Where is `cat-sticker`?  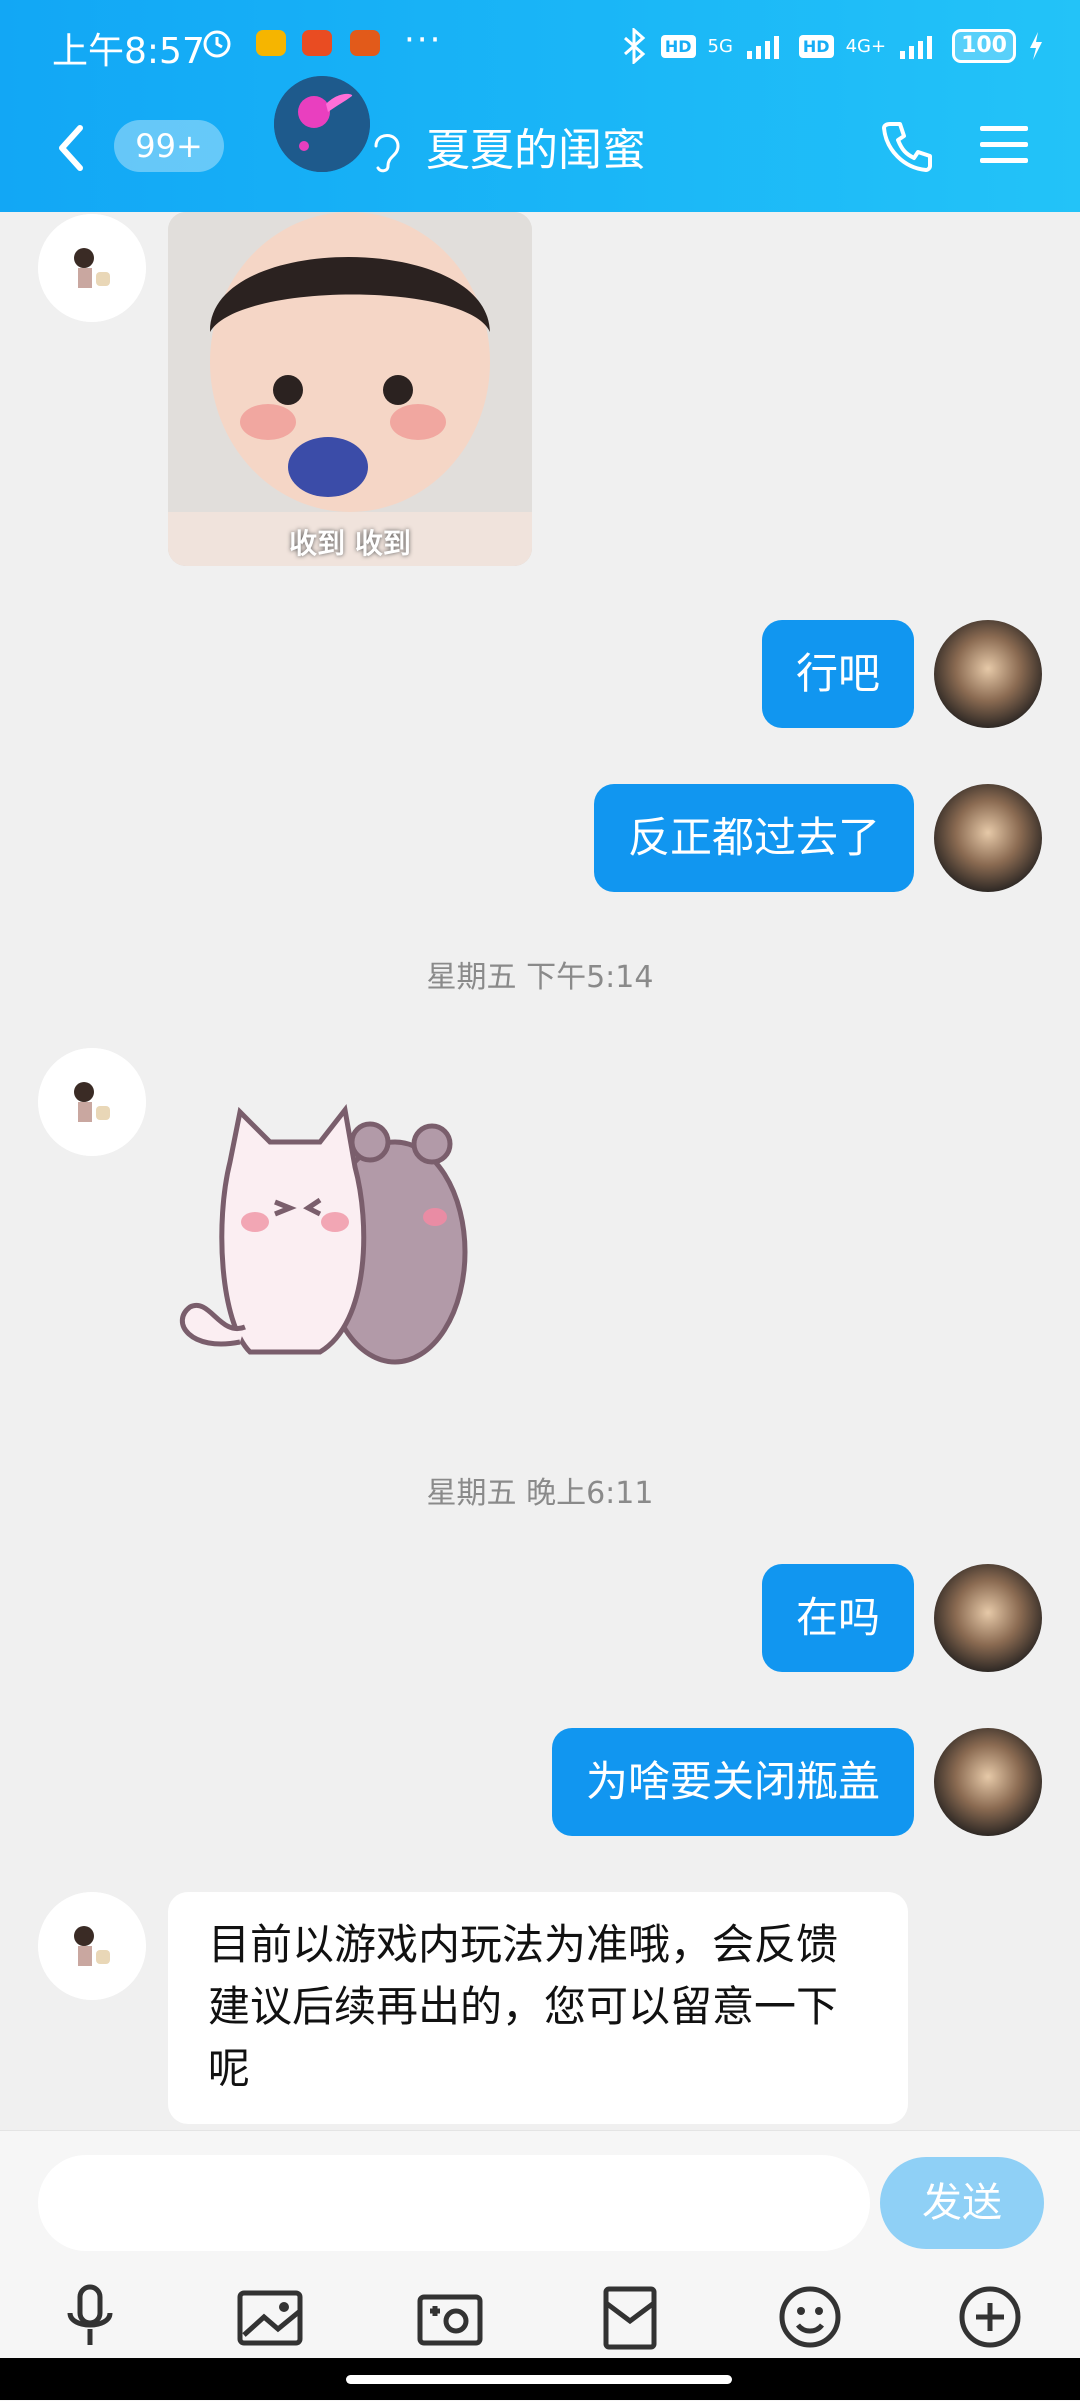 cat-sticker is located at coordinates (350, 1252).